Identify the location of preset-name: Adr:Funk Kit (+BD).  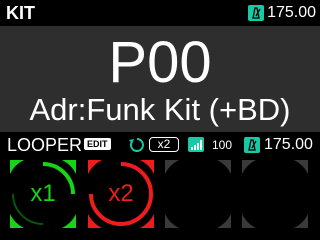
(160, 109).